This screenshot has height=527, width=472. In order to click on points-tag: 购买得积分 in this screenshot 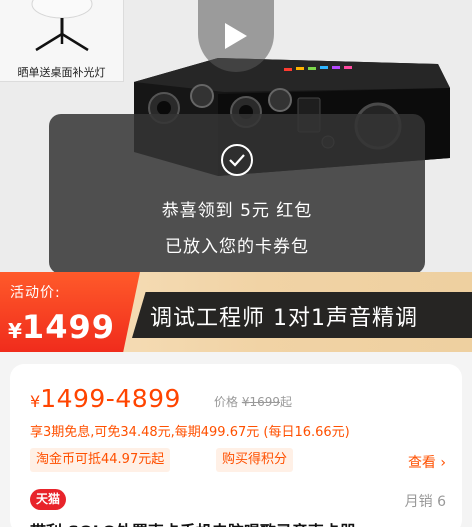, I will do `click(255, 460)`.